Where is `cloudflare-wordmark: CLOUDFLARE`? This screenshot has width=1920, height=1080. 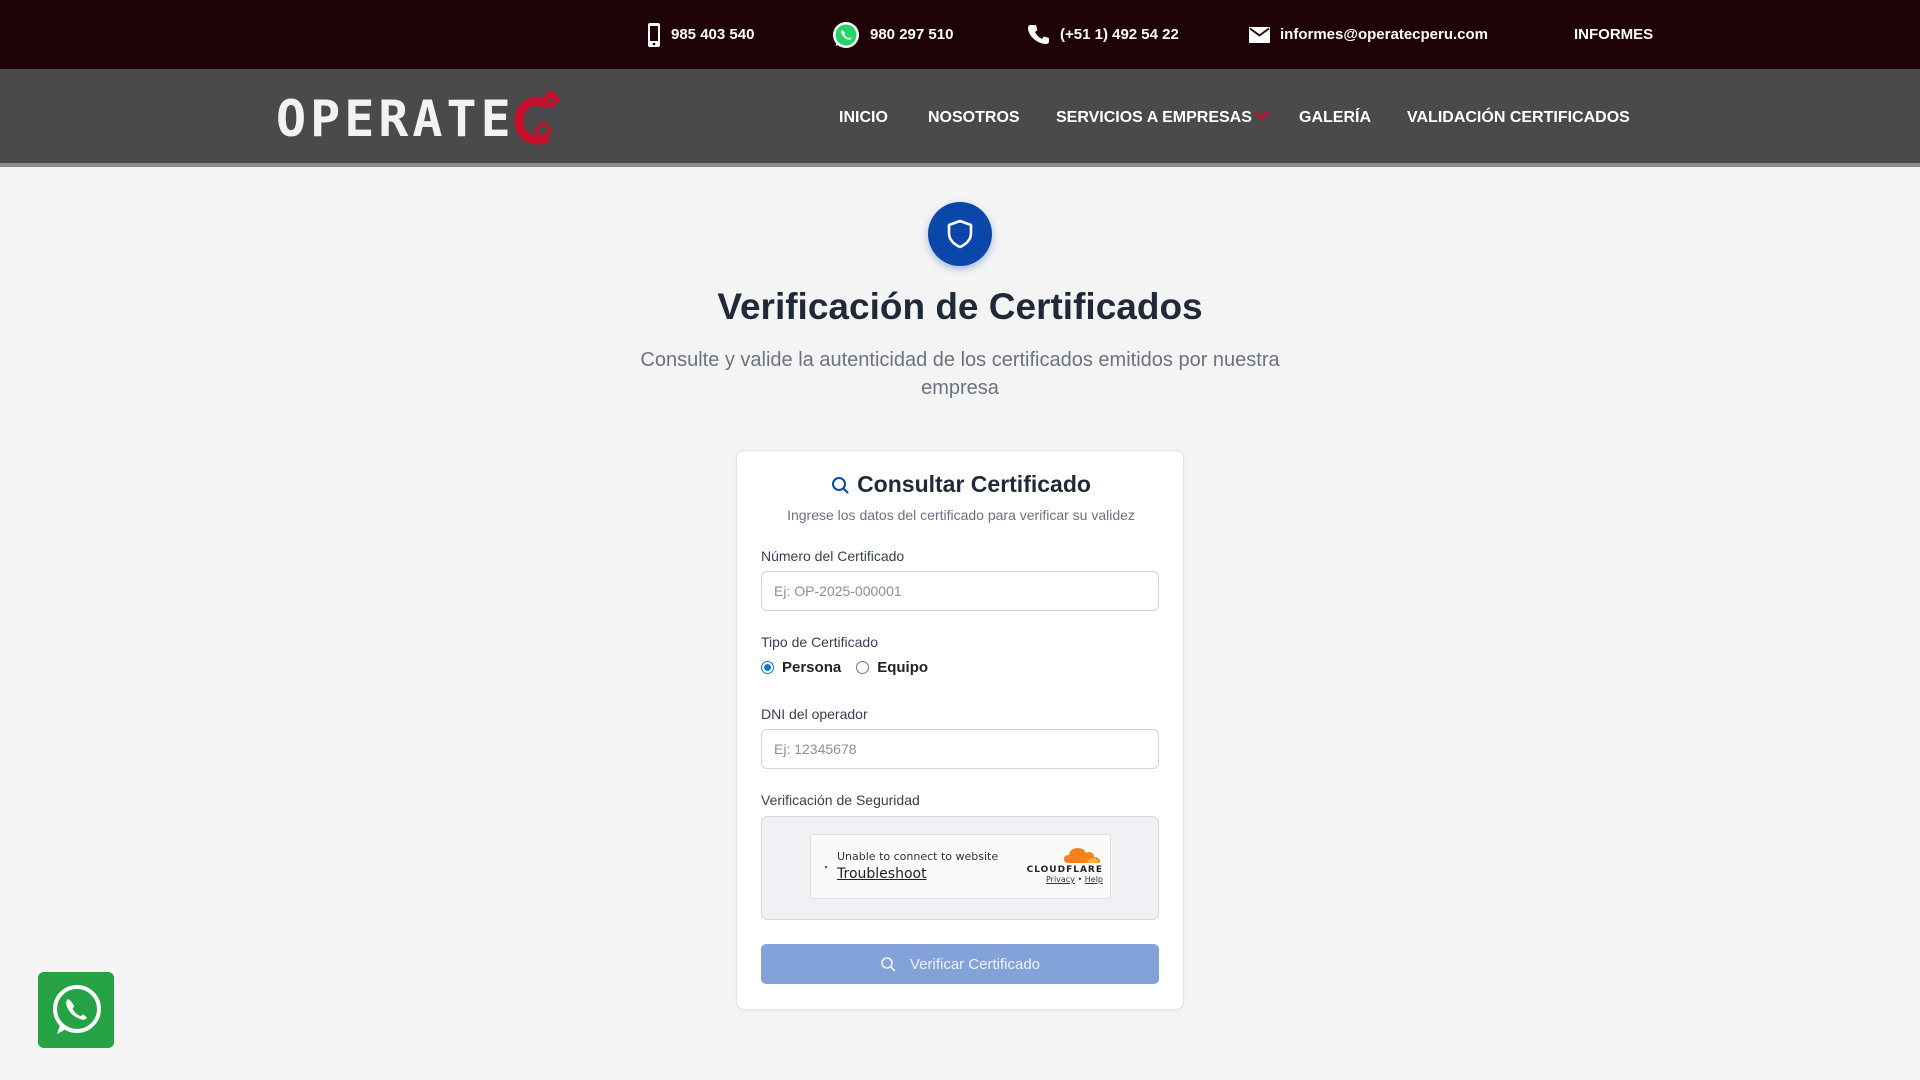 cloudflare-wordmark: CLOUDFLARE is located at coordinates (1064, 870).